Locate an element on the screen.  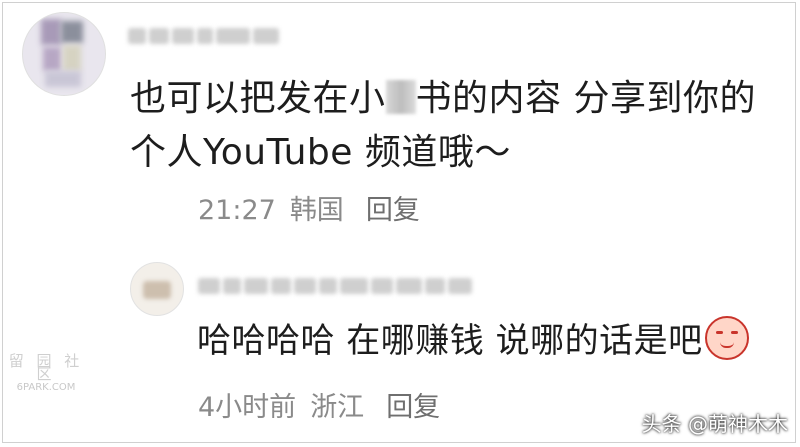
comment-meta: 21:27 韩国 回复 is located at coordinates (309, 207).